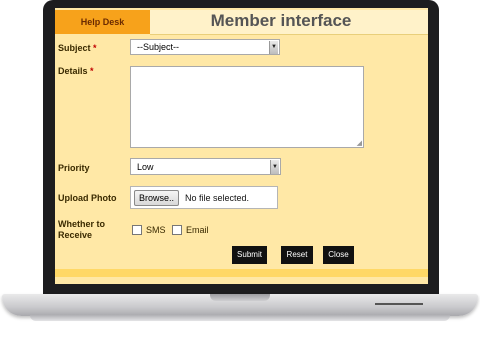 Image resolution: width=480 pixels, height=347 pixels. Describe the element at coordinates (217, 198) in the screenshot. I see `file-status-text: No file selected.` at that location.